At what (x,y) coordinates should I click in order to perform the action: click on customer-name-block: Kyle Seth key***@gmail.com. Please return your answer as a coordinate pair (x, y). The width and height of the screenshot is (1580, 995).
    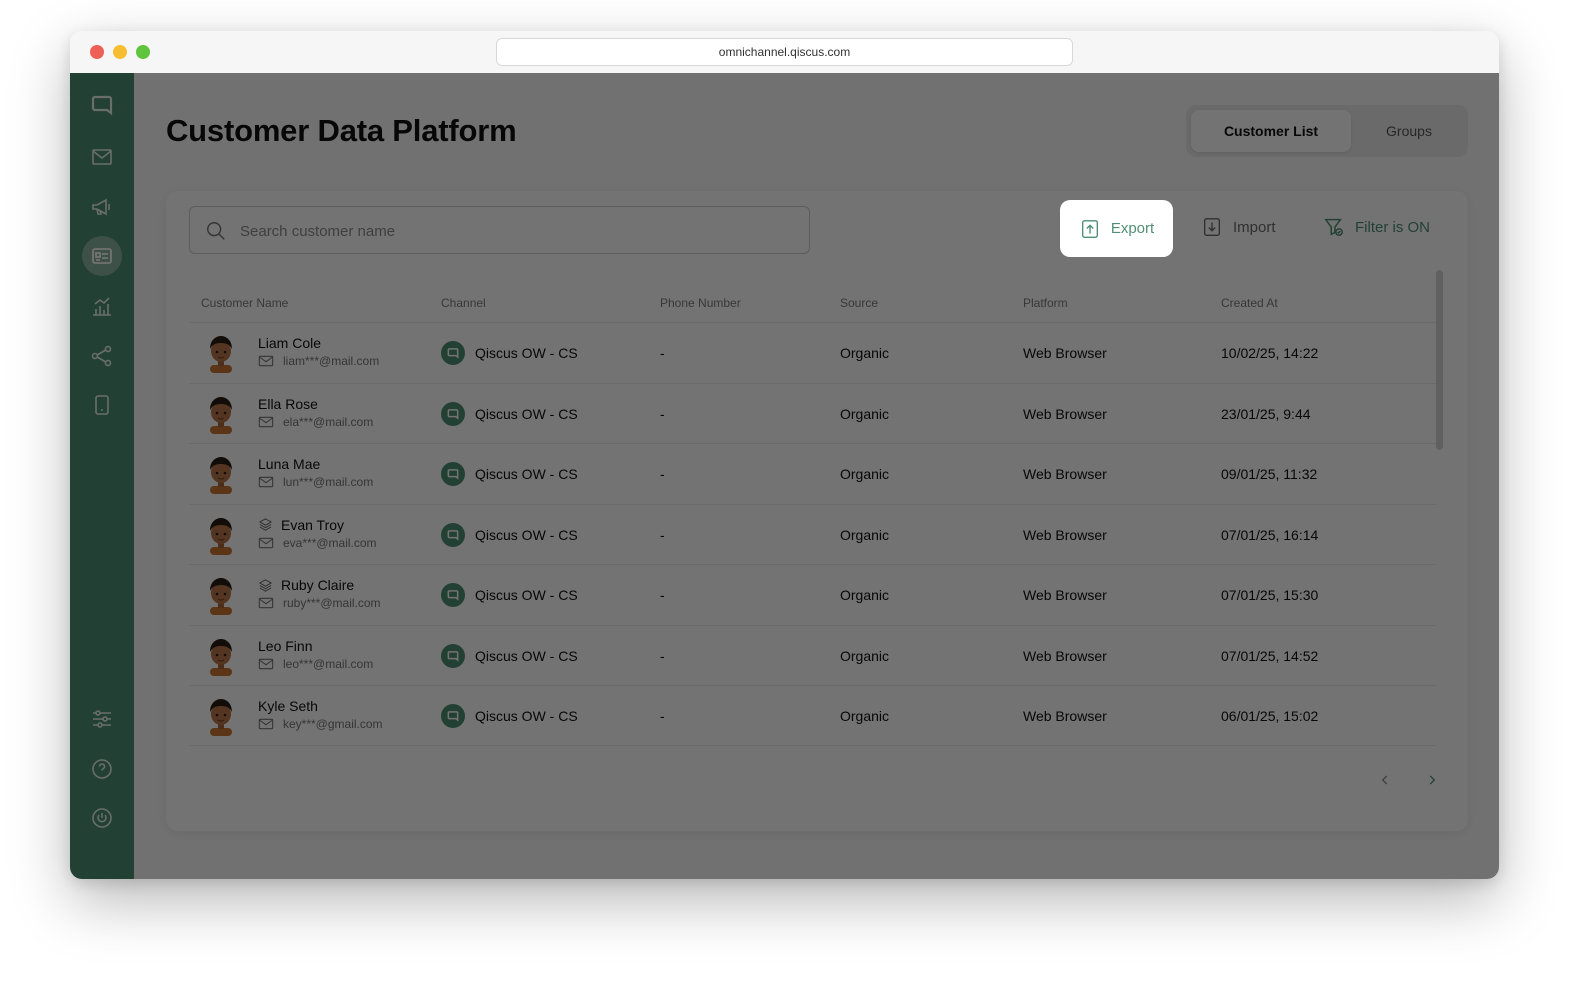
    Looking at the image, I should click on (320, 714).